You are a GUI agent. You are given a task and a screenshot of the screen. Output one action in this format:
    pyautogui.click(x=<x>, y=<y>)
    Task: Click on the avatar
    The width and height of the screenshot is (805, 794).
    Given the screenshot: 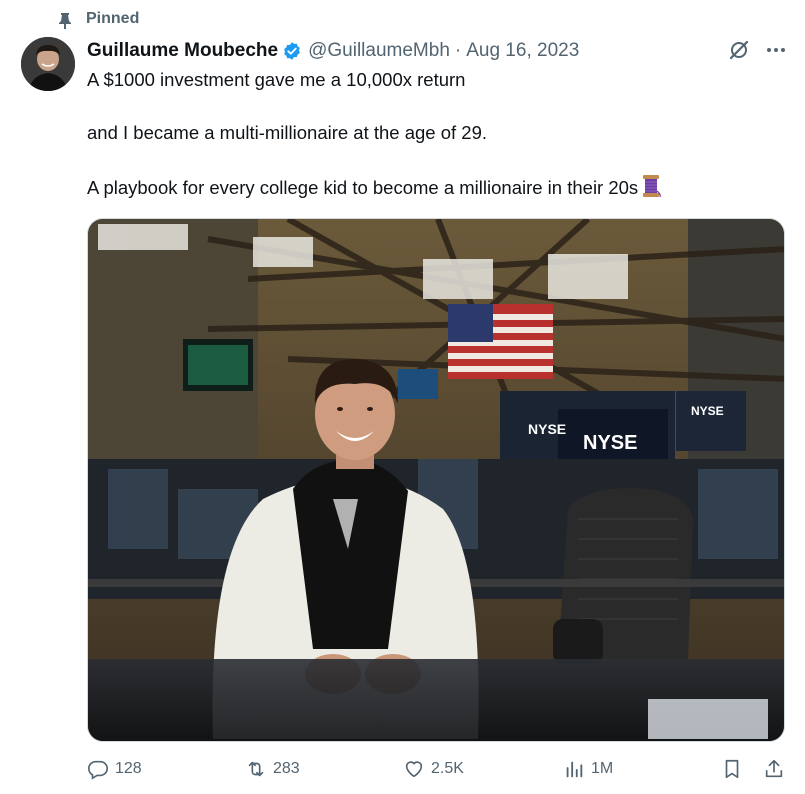 What is the action you would take?
    pyautogui.click(x=48, y=64)
    